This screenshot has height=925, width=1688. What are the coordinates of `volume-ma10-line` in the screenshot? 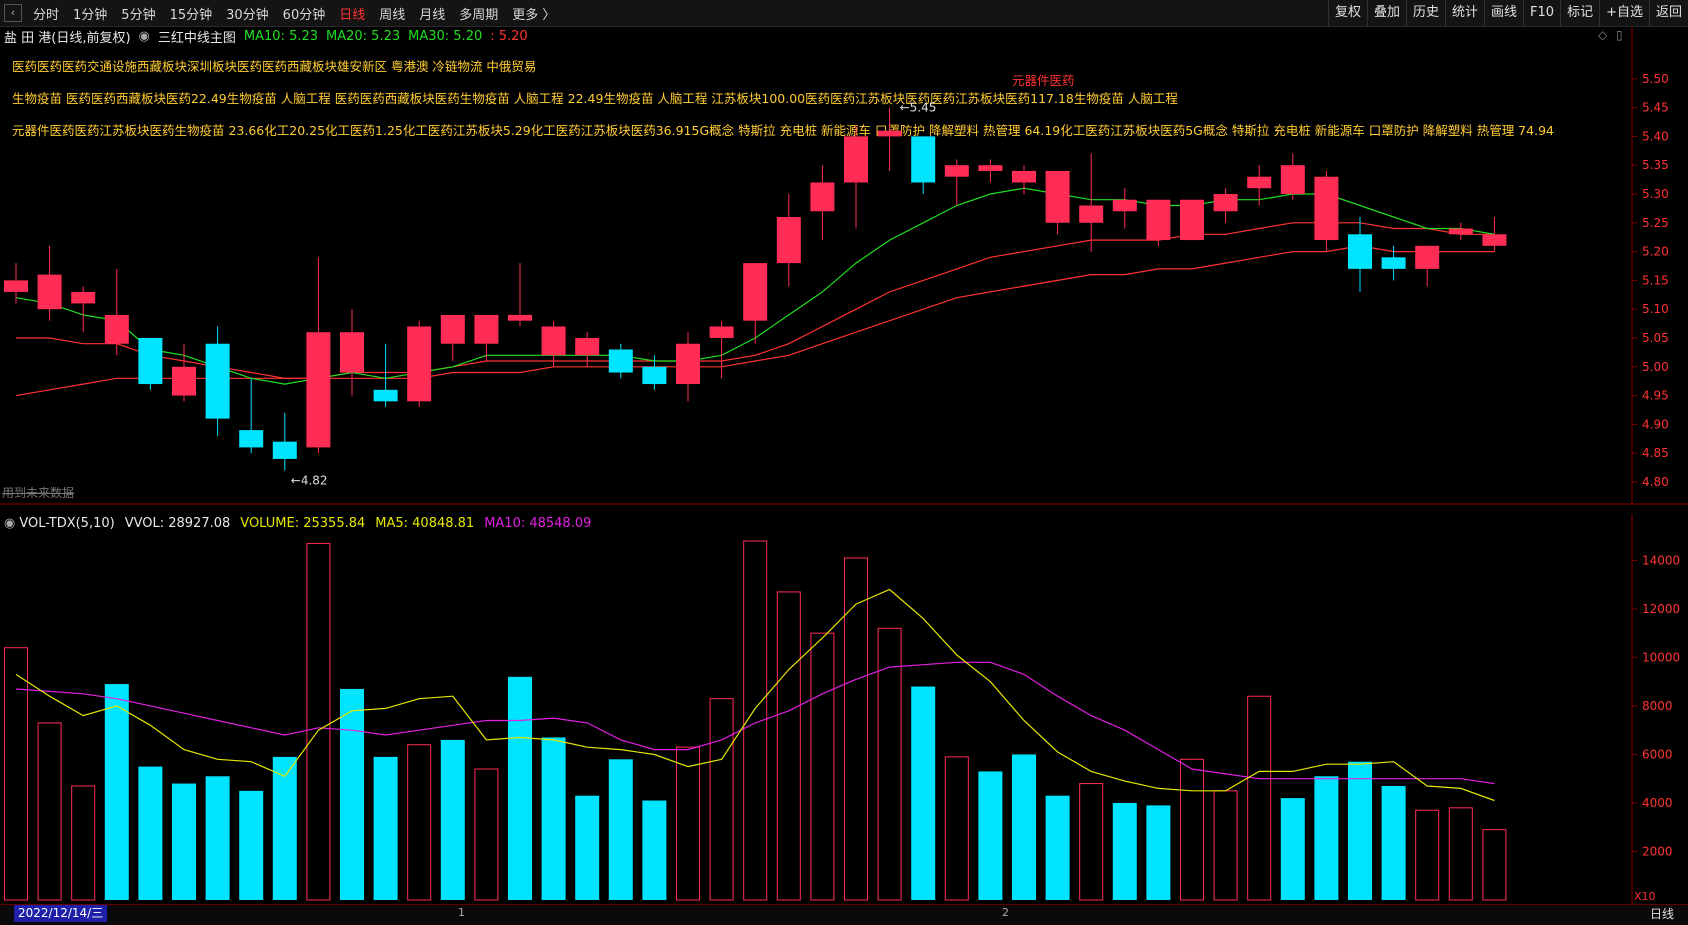 It's located at (755, 723).